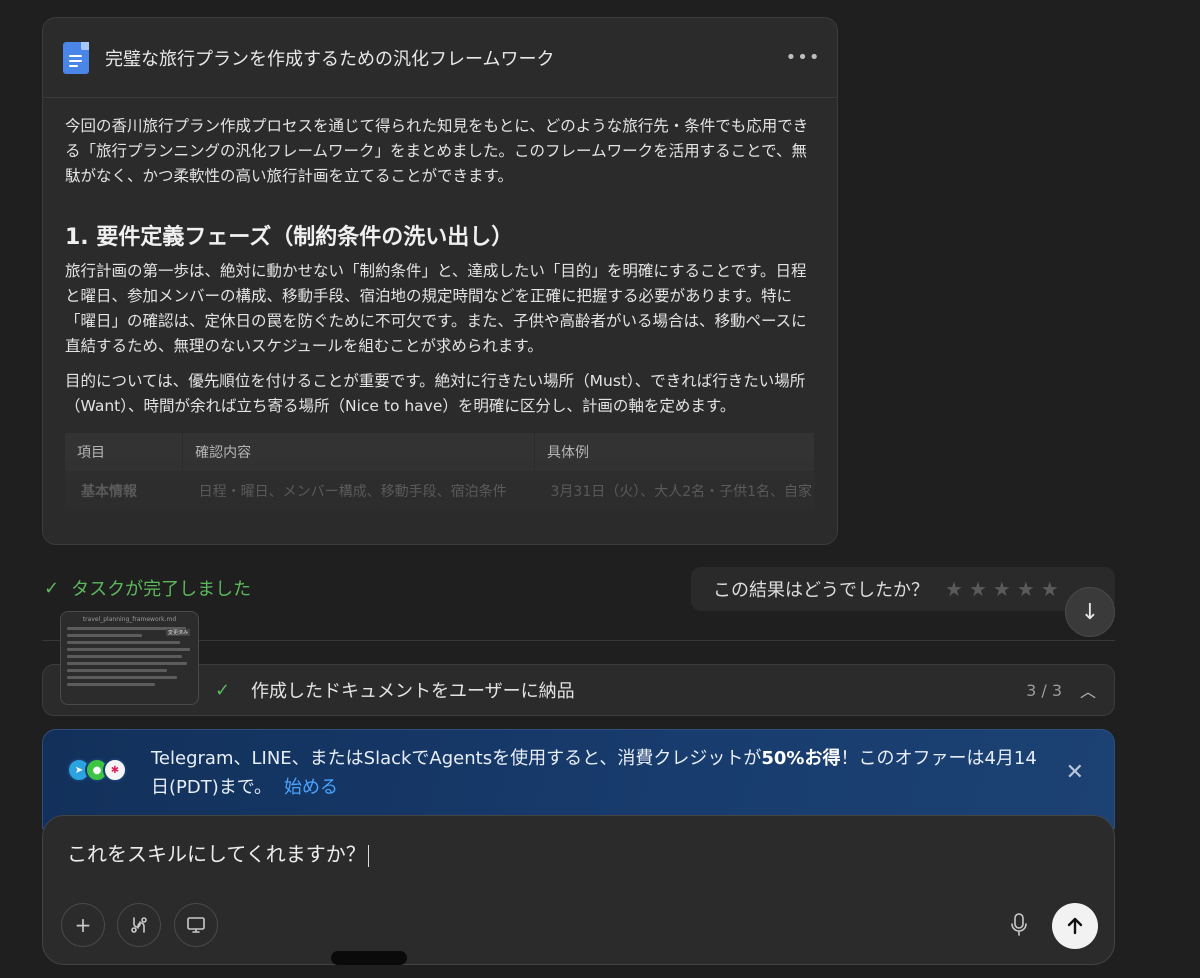  I want to click on thumbnail-filename: travel_planning_framework.md, so click(129, 619).